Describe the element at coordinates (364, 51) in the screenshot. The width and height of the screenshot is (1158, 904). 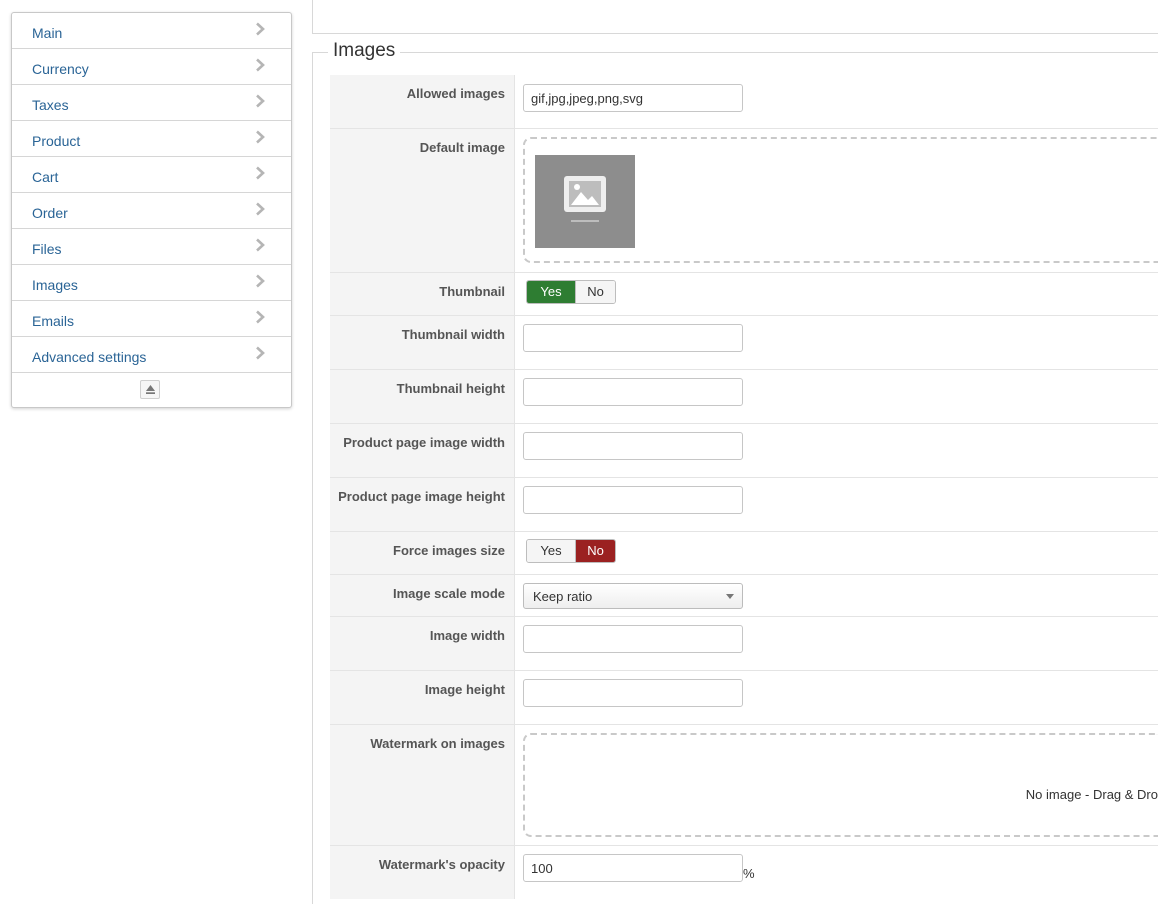
I see `section-title: Images` at that location.